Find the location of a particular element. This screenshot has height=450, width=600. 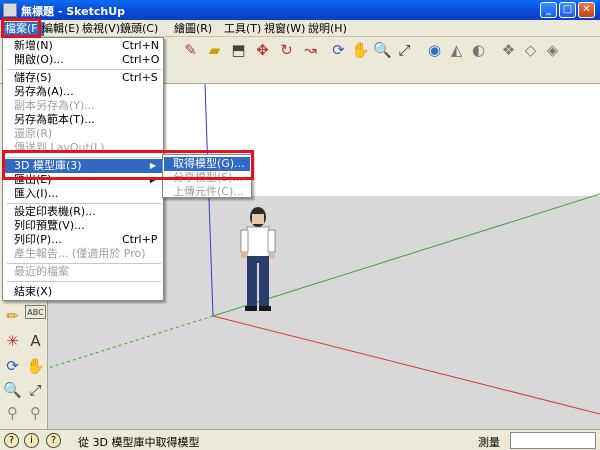

menu-window: 視窗(W) is located at coordinates (284, 29).